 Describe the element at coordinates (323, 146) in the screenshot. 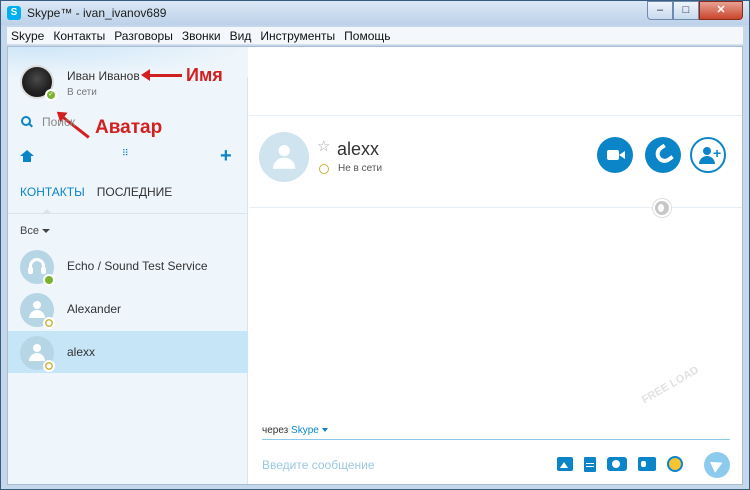

I see `favorite-star-icon: ☆` at that location.